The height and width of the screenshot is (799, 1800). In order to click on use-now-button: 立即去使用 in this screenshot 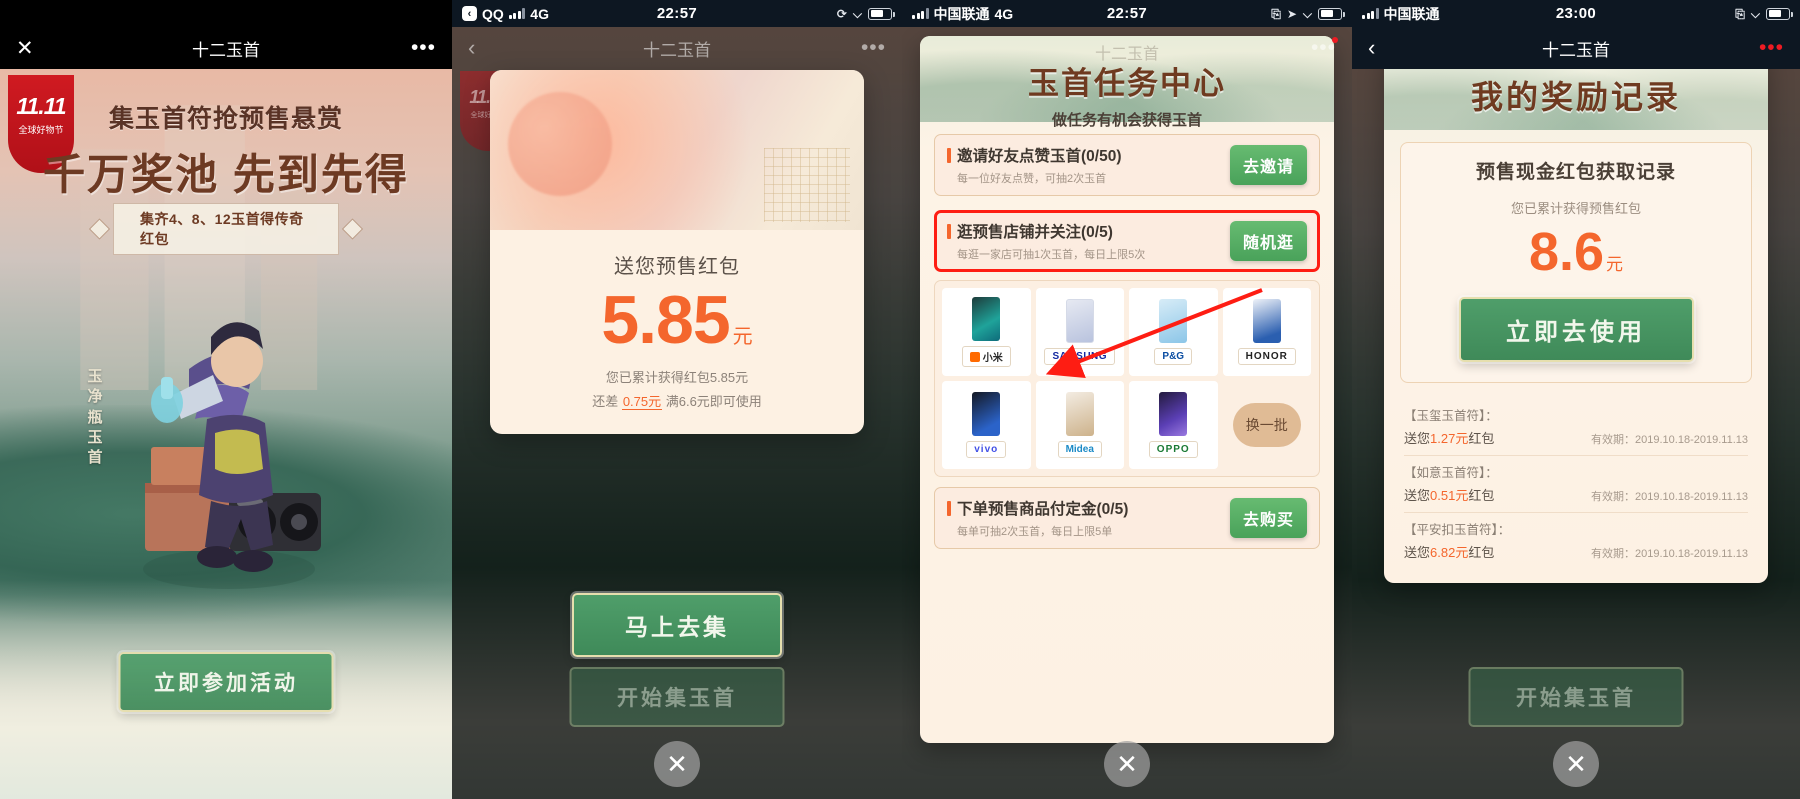, I will do `click(1576, 329)`.